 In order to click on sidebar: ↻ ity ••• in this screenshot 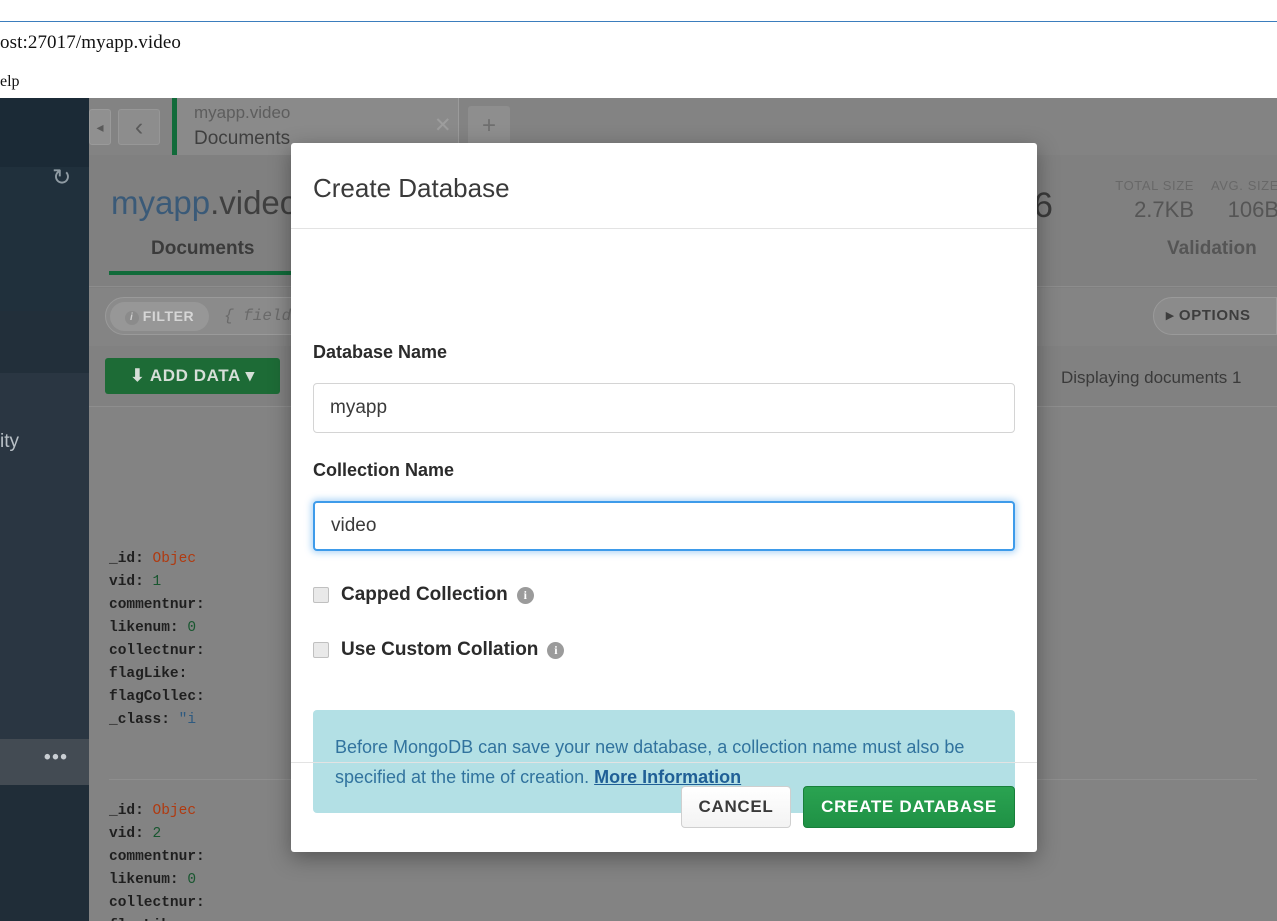, I will do `click(44, 509)`.